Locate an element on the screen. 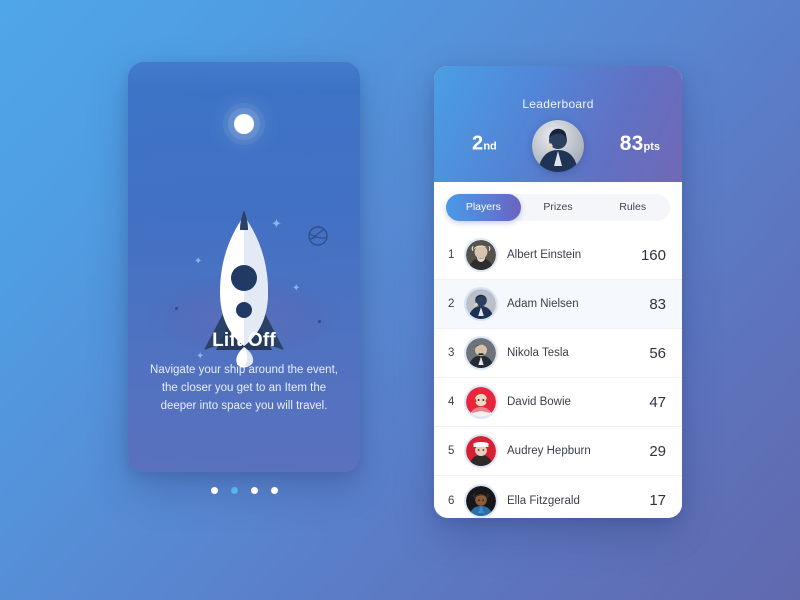  player-name: Nikola Tesla is located at coordinates (538, 353).